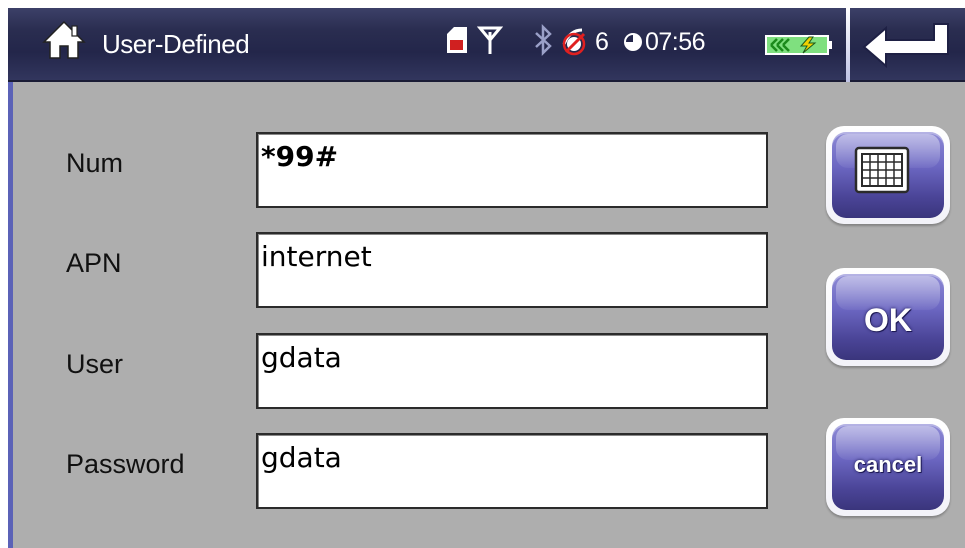  What do you see at coordinates (95, 364) in the screenshot?
I see `user-label: User` at bounding box center [95, 364].